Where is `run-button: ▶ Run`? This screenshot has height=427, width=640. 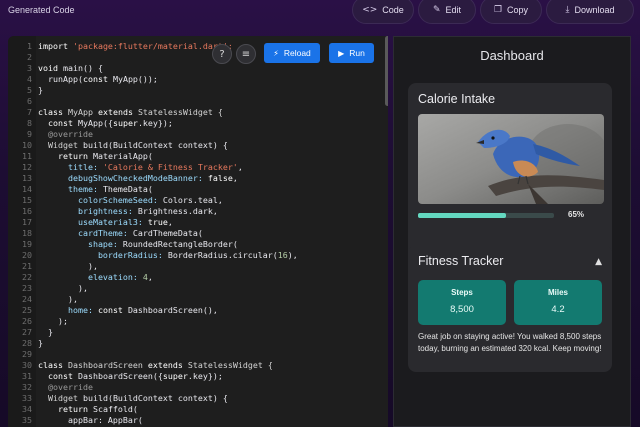 run-button: ▶ Run is located at coordinates (351, 53).